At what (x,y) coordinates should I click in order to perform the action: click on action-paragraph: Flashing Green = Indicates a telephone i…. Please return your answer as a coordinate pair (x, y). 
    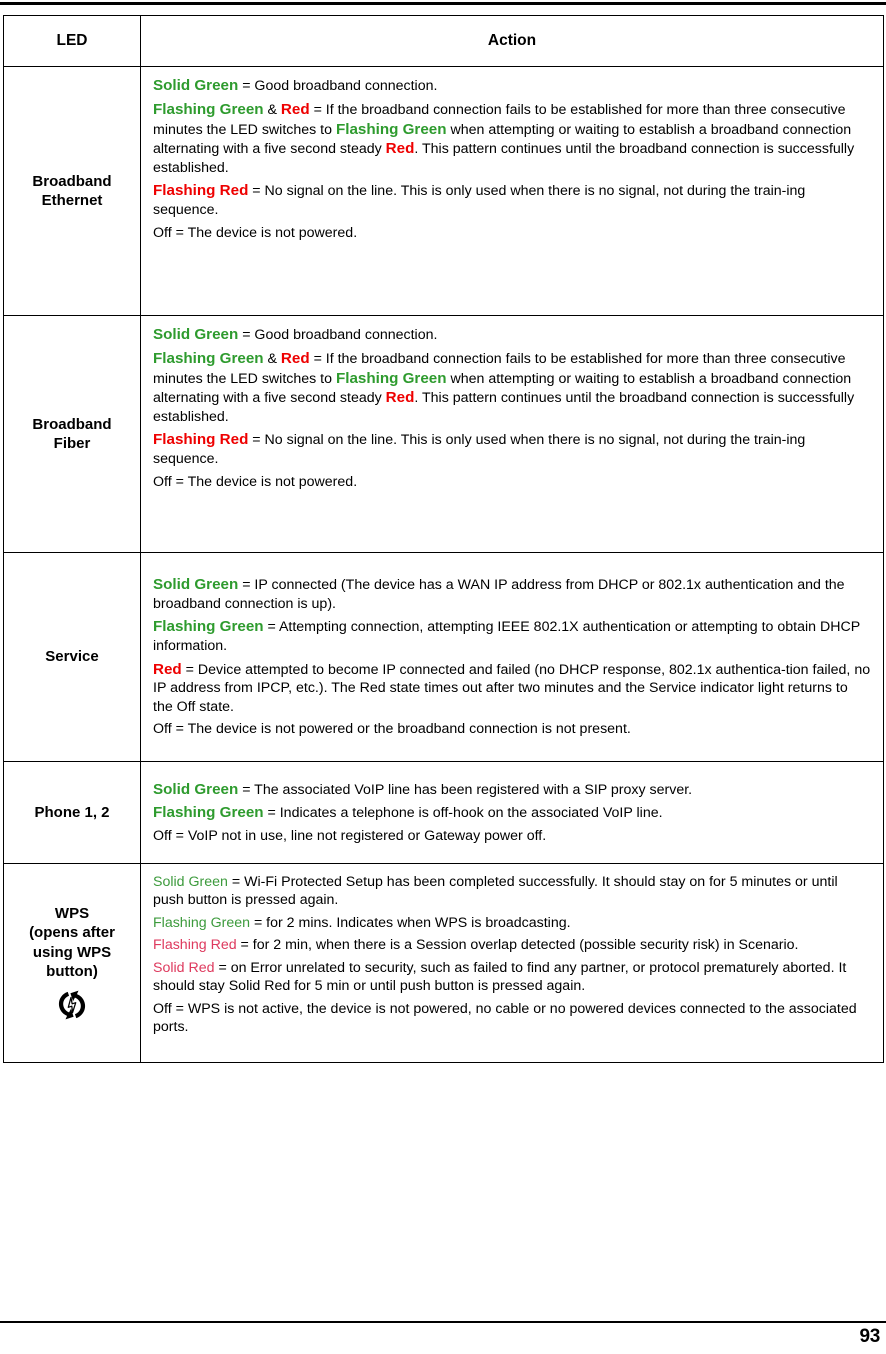
    Looking at the image, I should click on (512, 813).